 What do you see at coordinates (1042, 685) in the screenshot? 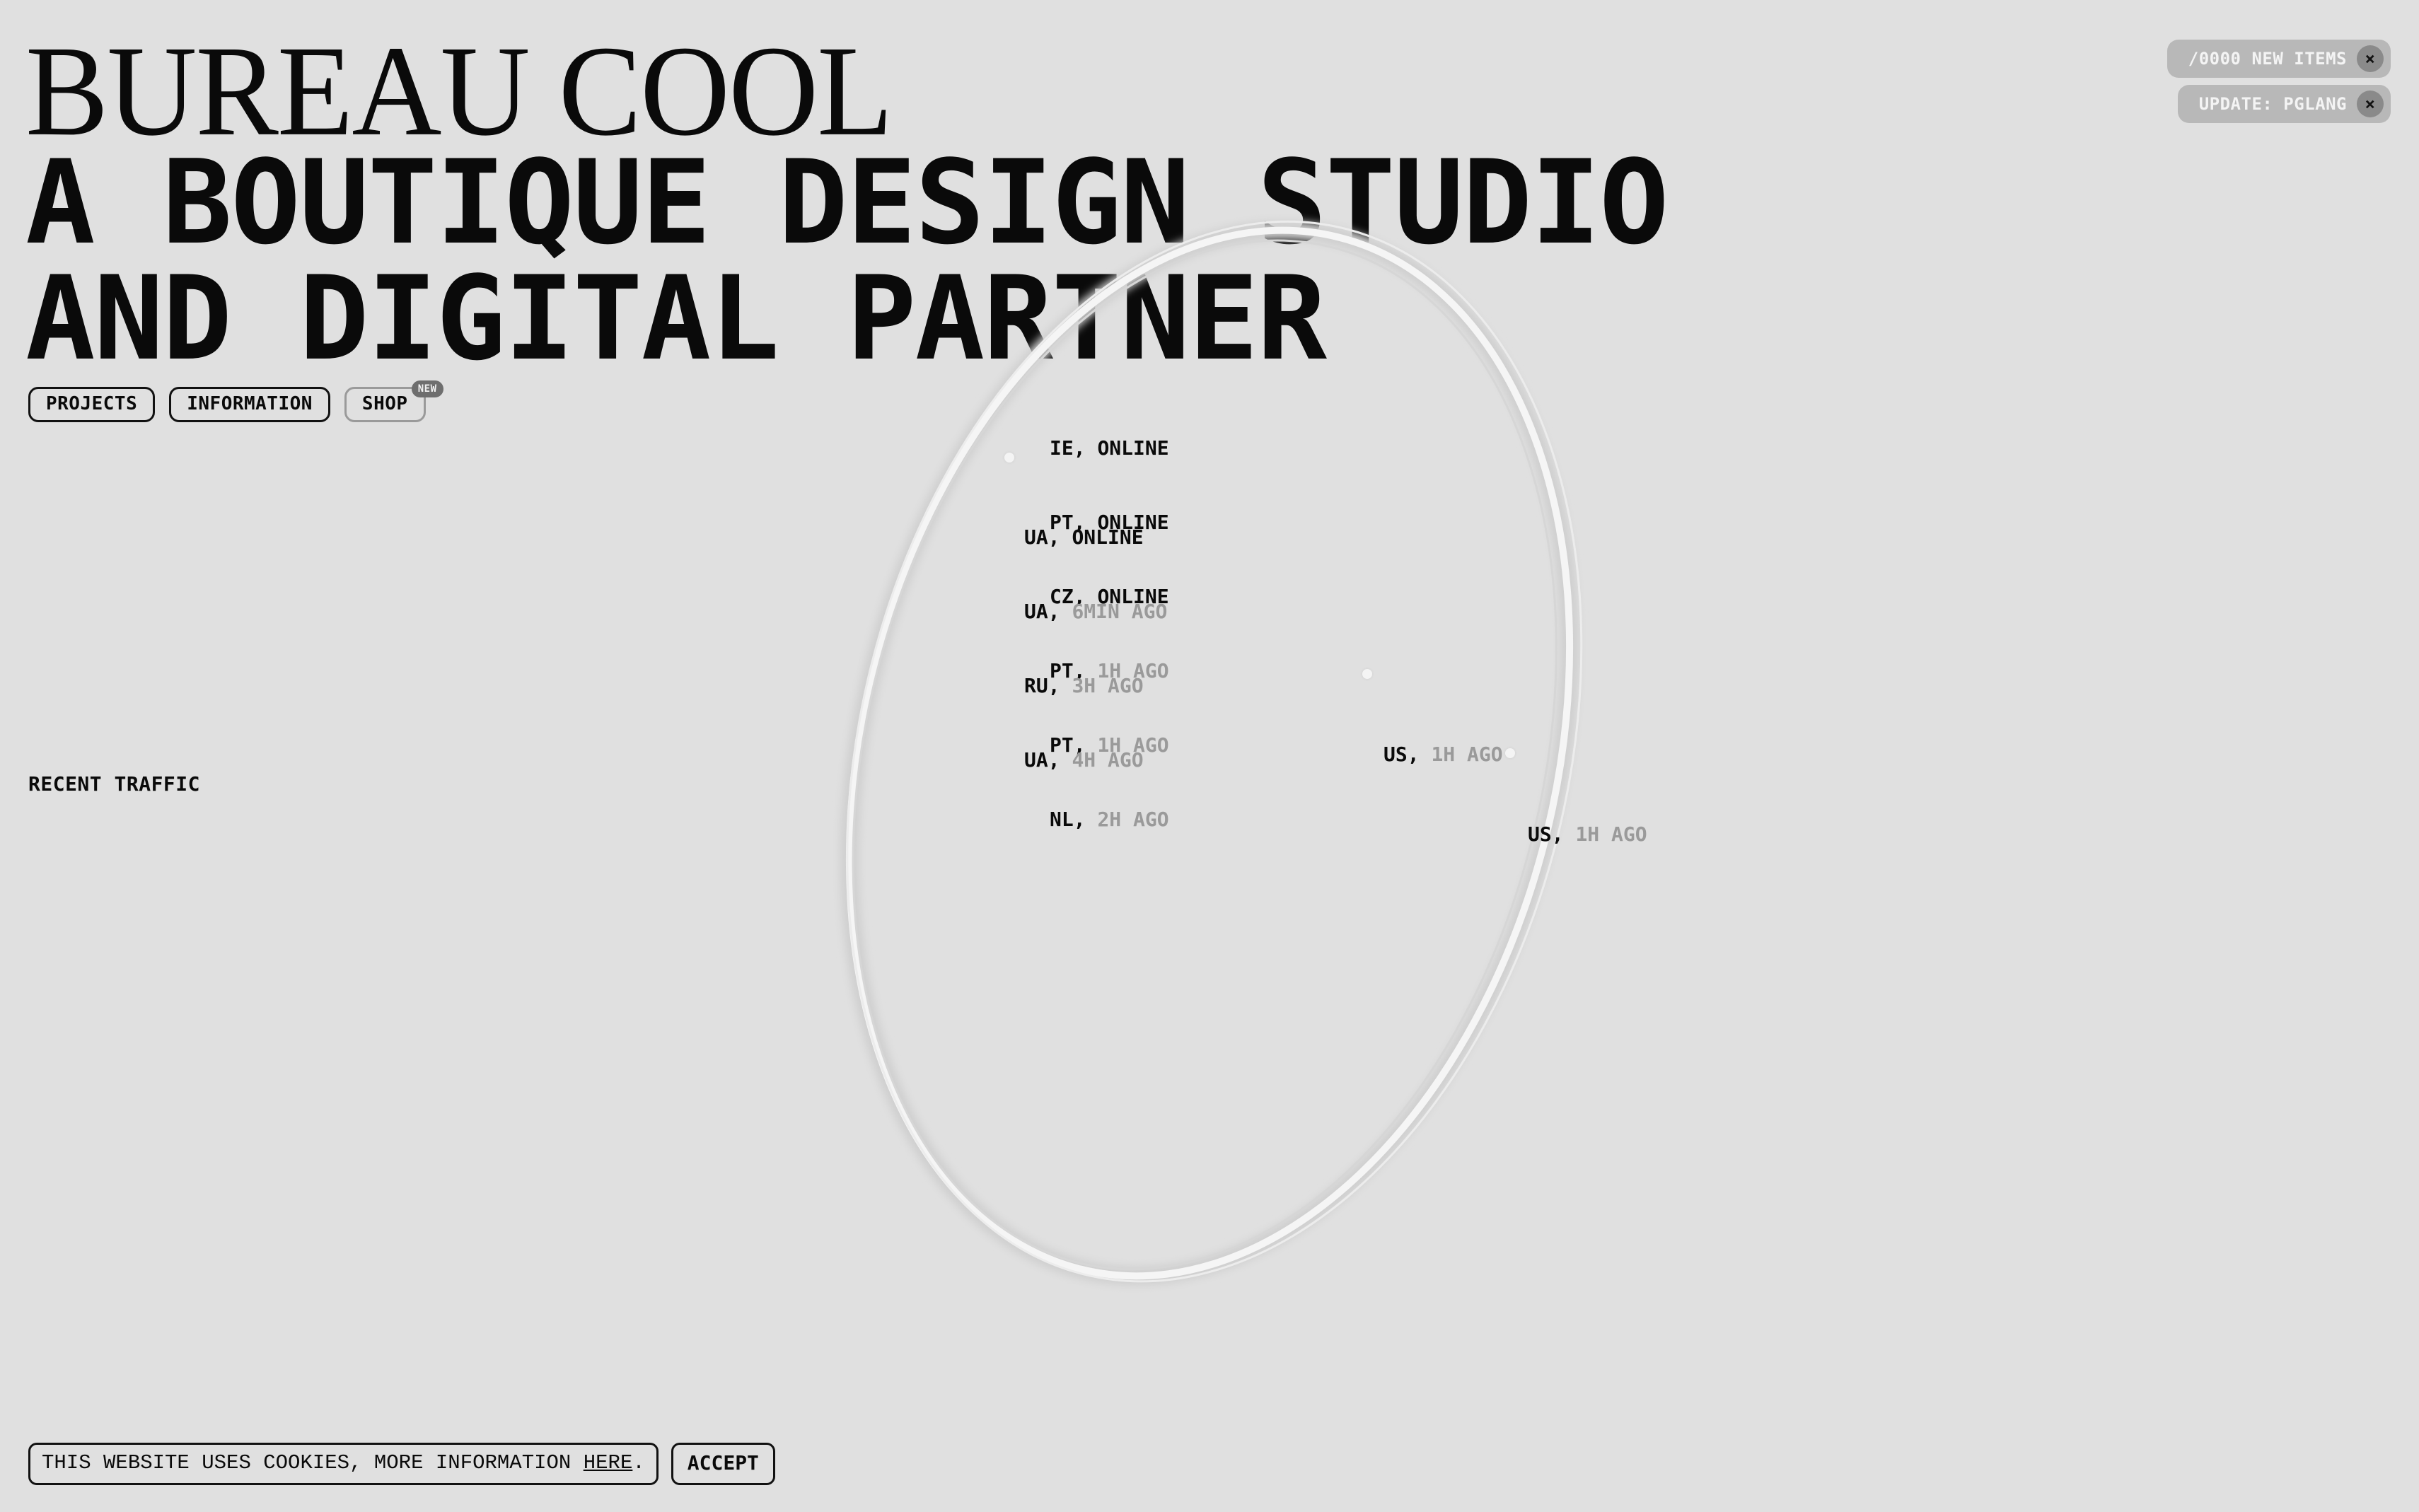
I see `traffic-country: RU,` at bounding box center [1042, 685].